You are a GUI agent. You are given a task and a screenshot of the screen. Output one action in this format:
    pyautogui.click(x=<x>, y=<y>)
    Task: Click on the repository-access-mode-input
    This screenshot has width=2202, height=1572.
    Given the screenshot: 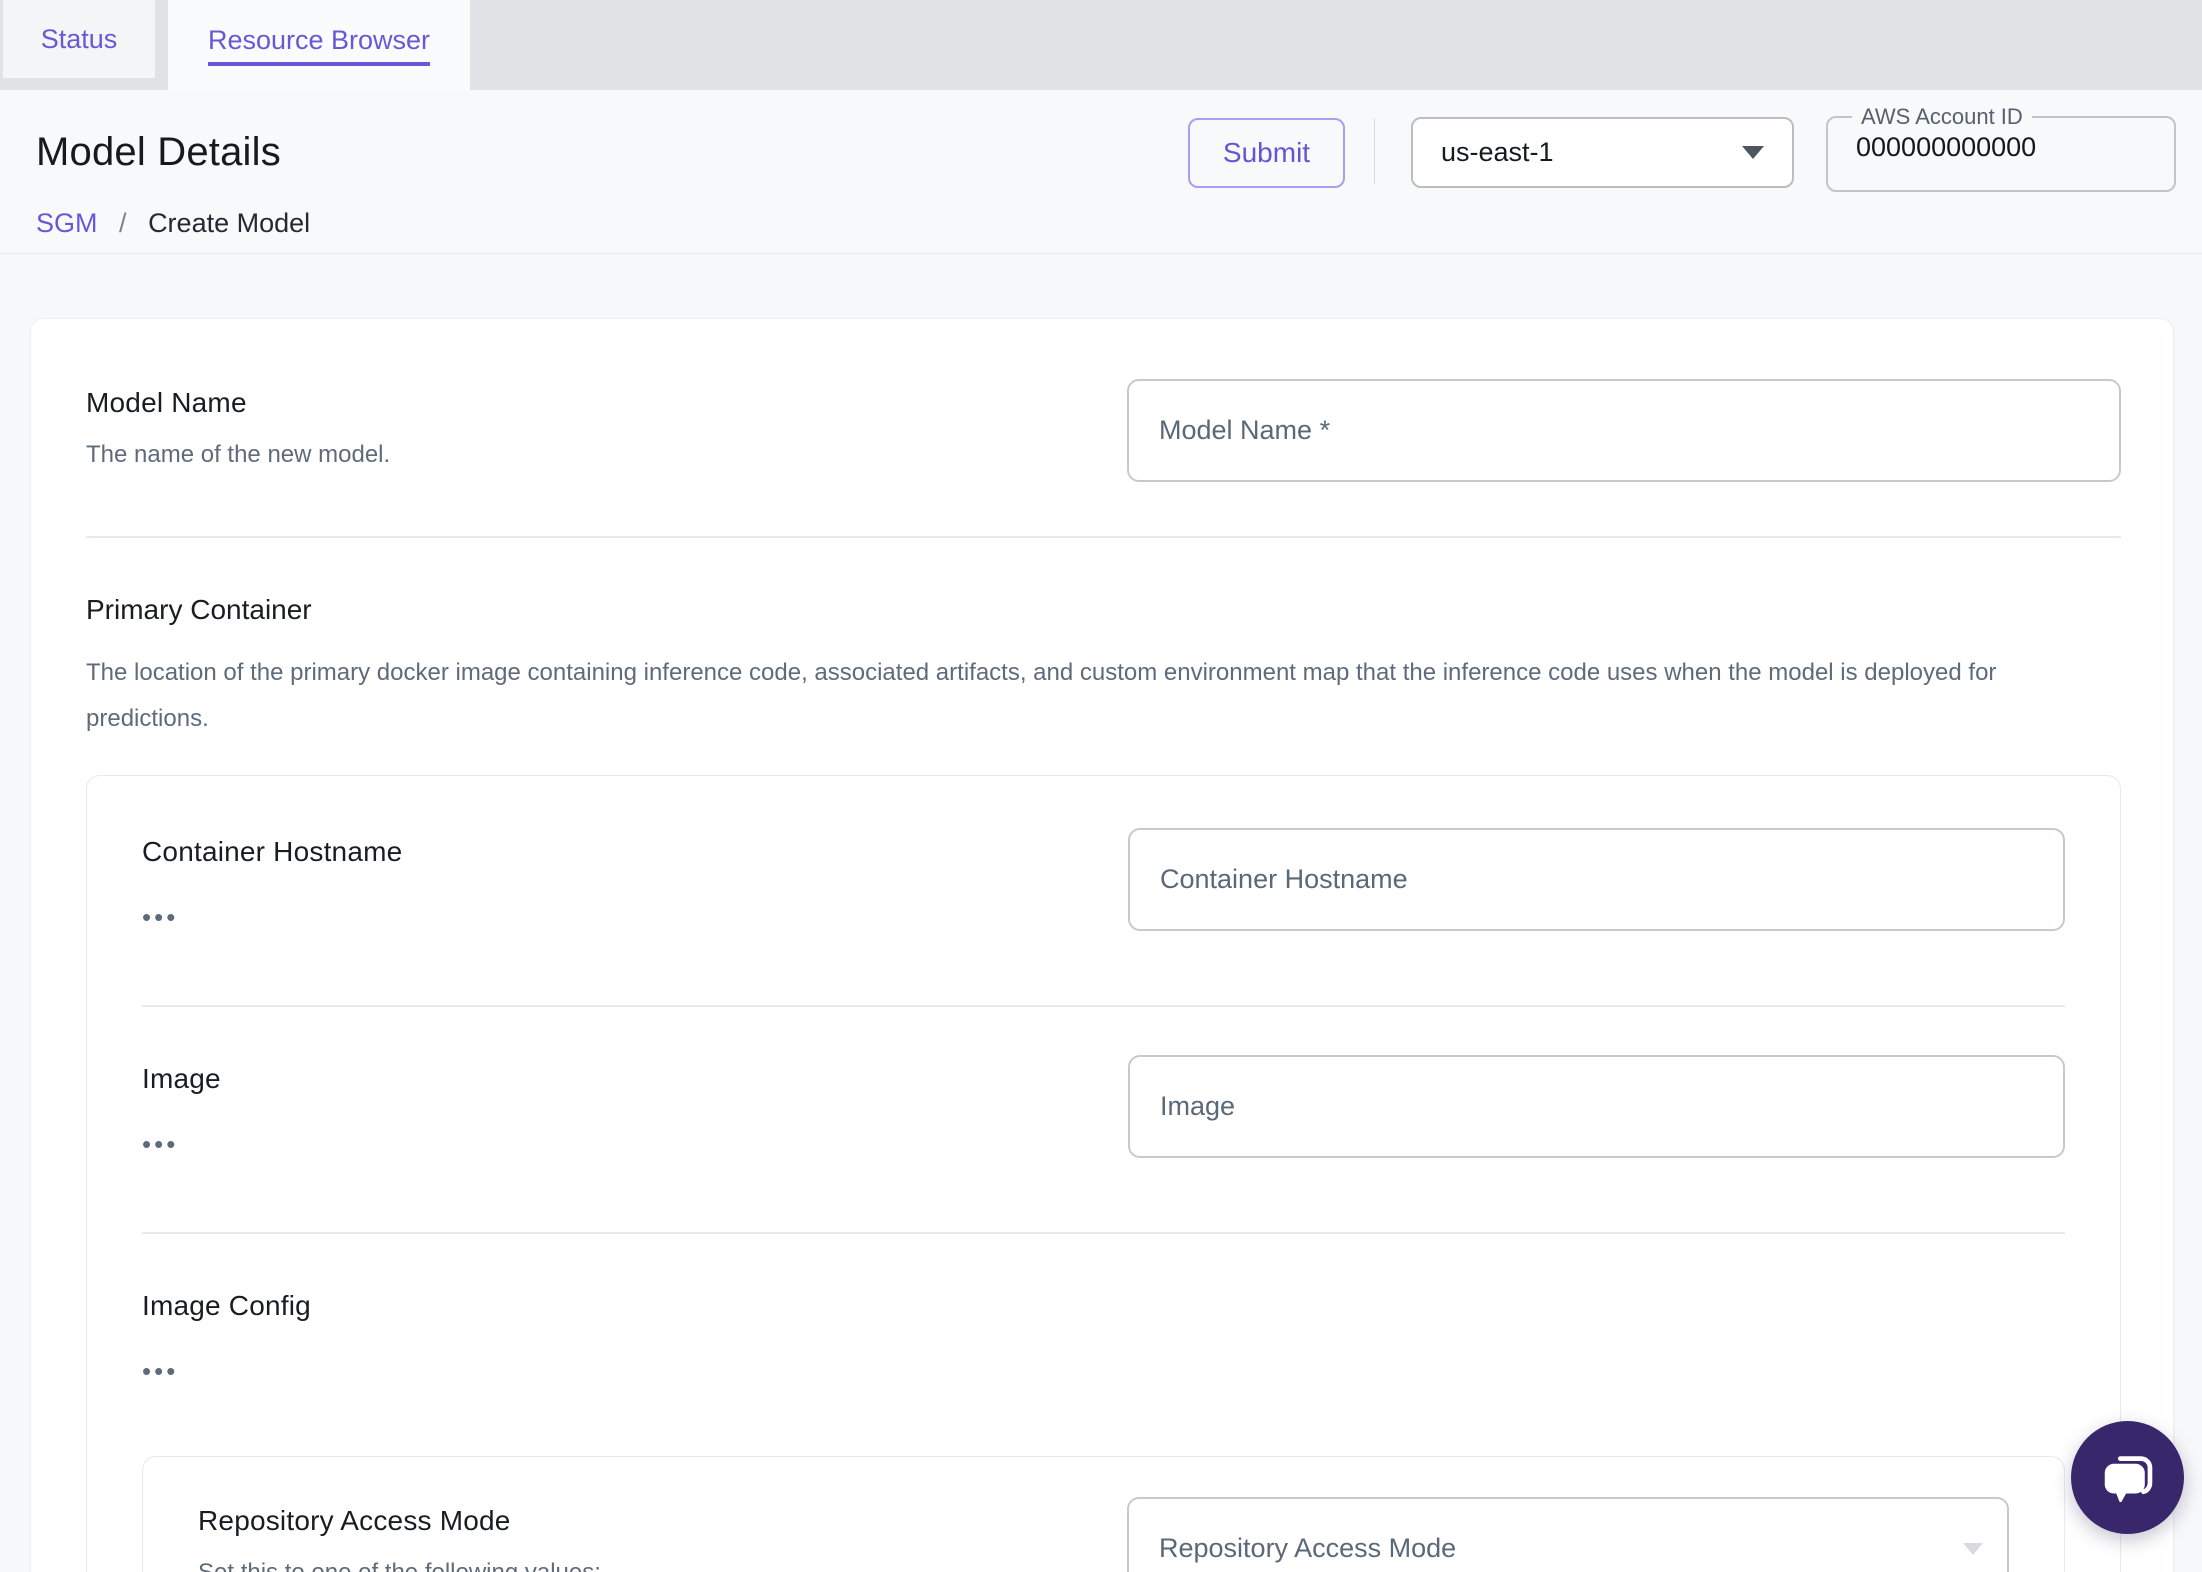 What is the action you would take?
    pyautogui.click(x=1568, y=1534)
    